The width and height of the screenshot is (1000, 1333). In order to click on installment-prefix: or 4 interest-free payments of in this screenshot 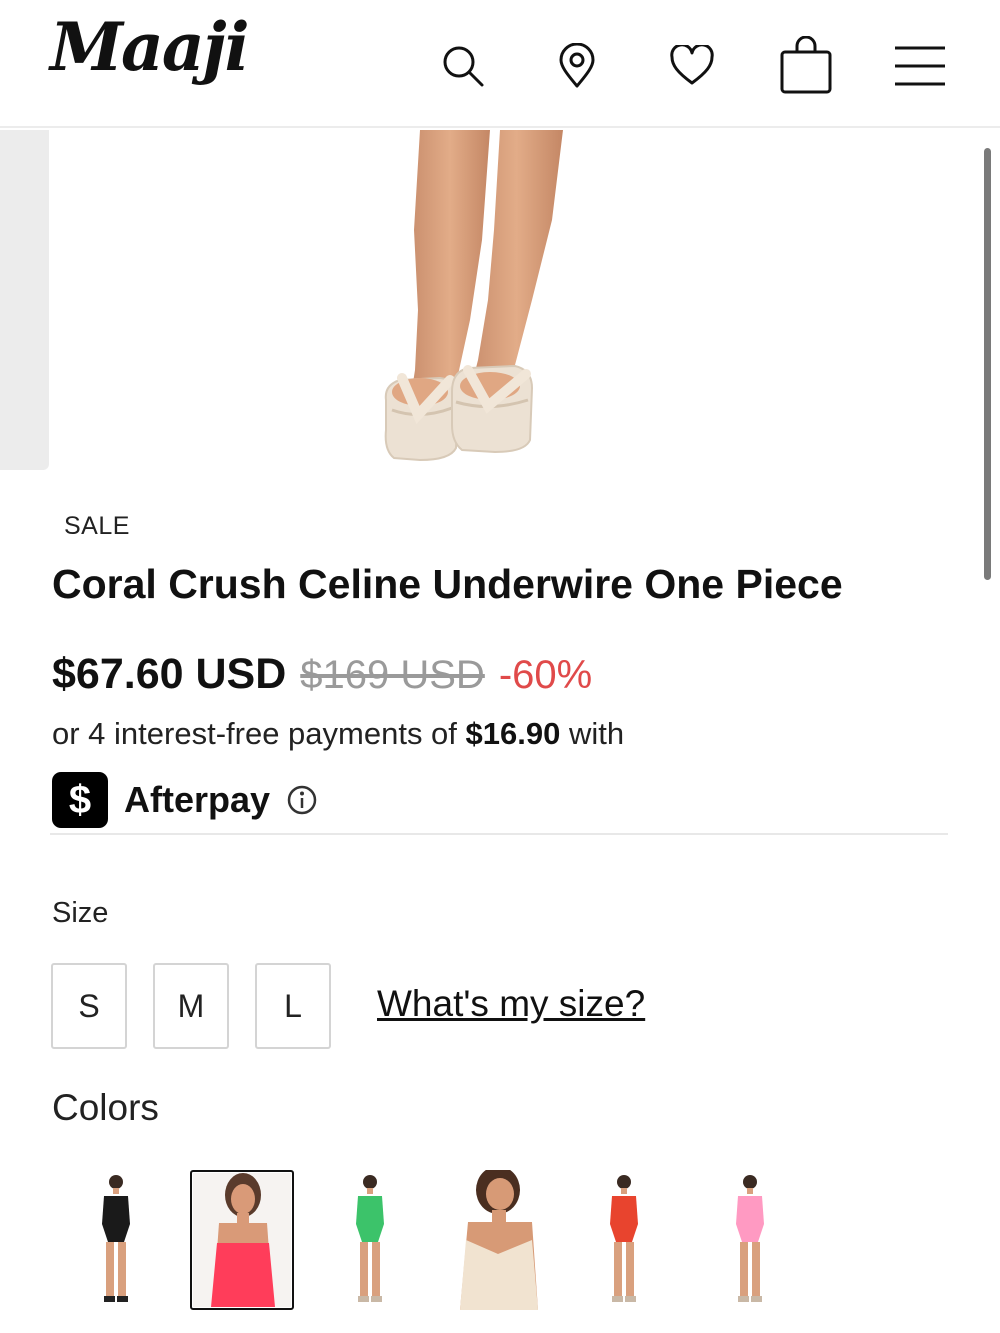, I will do `click(254, 733)`.